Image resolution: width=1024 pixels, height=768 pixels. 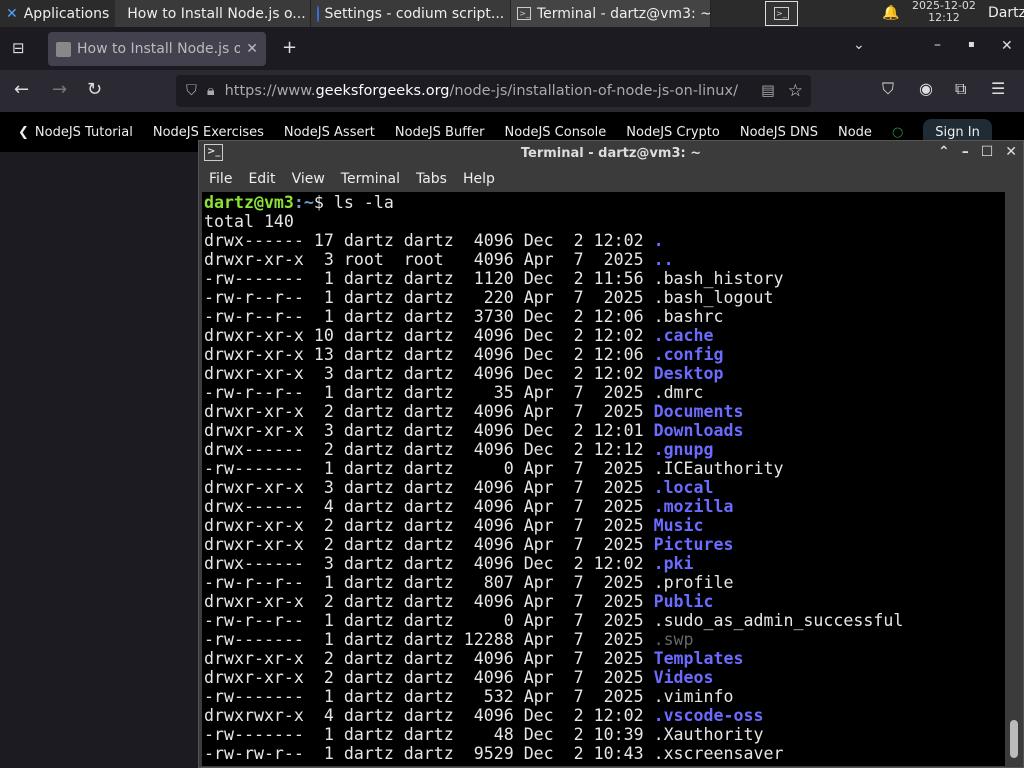 What do you see at coordinates (249, 221) in the screenshot?
I see `total-line: total 140` at bounding box center [249, 221].